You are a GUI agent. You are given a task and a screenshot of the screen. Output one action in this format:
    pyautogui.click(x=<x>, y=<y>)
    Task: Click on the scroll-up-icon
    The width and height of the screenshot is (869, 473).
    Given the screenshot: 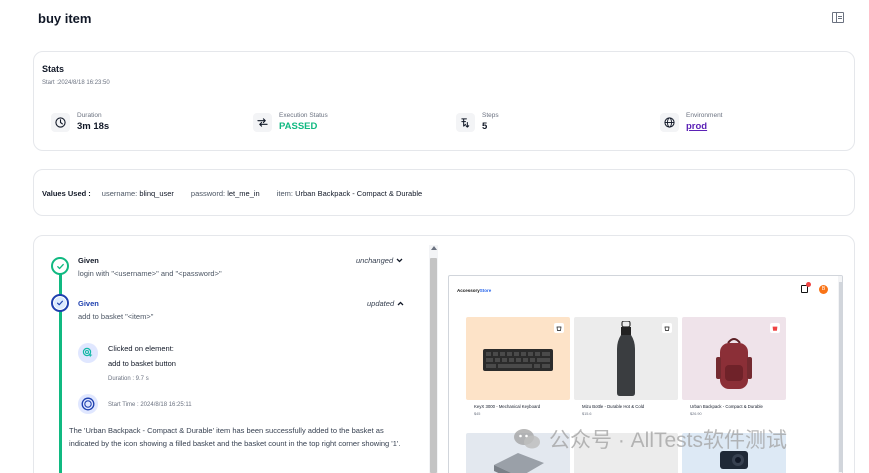 What is the action you would take?
    pyautogui.click(x=434, y=248)
    